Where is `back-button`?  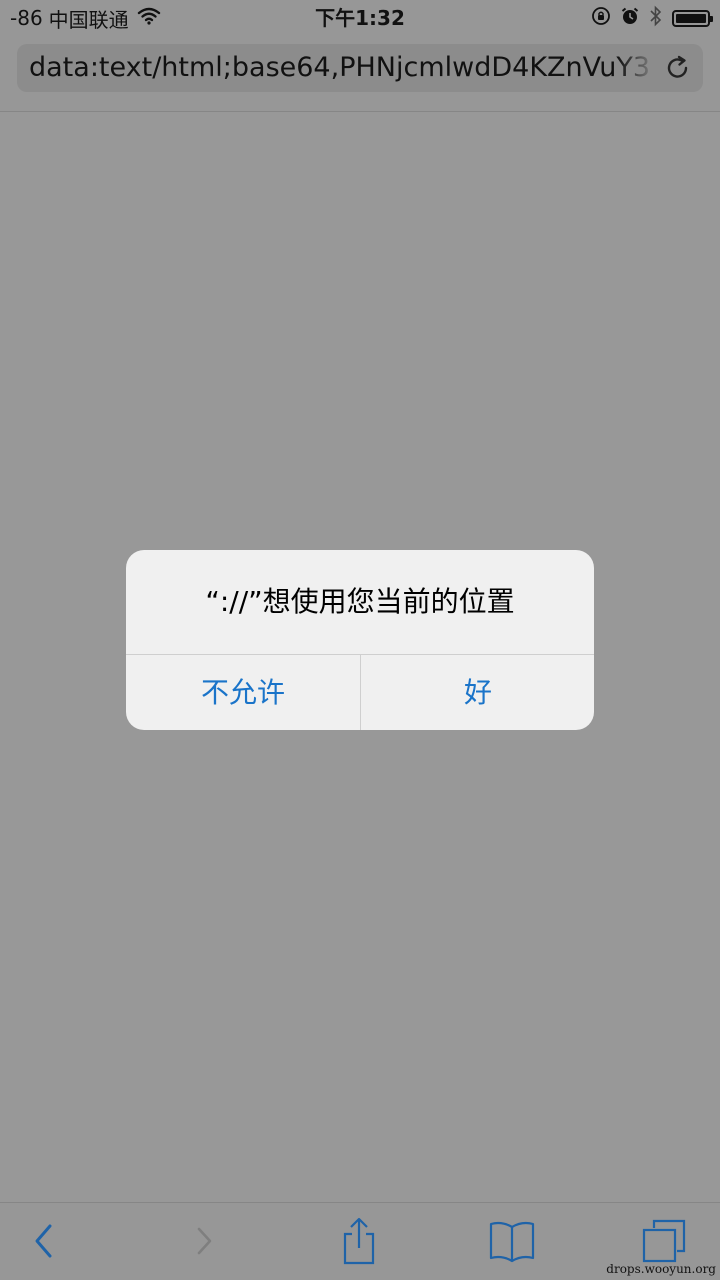 back-button is located at coordinates (45, 1243).